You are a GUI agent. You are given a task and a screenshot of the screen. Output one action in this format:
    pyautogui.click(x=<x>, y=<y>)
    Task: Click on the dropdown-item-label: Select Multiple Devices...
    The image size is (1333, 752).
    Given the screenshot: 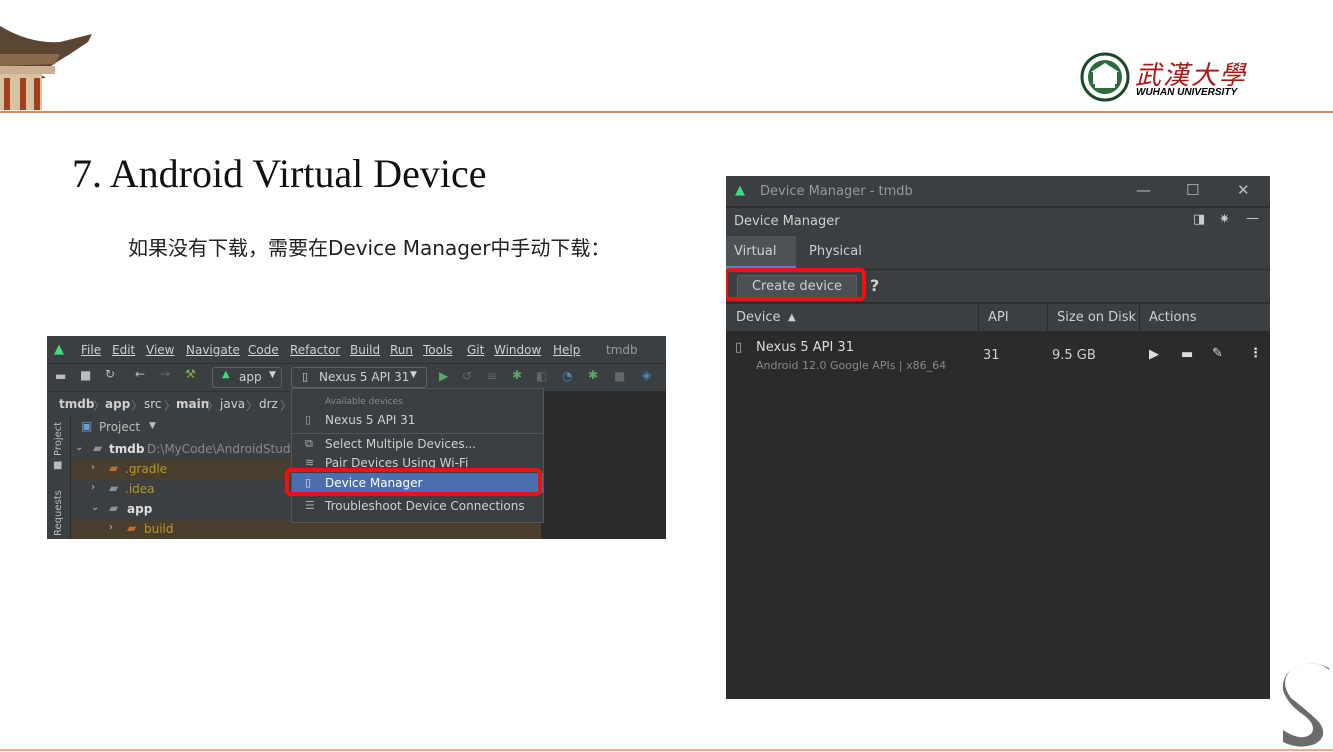 What is the action you would take?
    pyautogui.click(x=401, y=444)
    